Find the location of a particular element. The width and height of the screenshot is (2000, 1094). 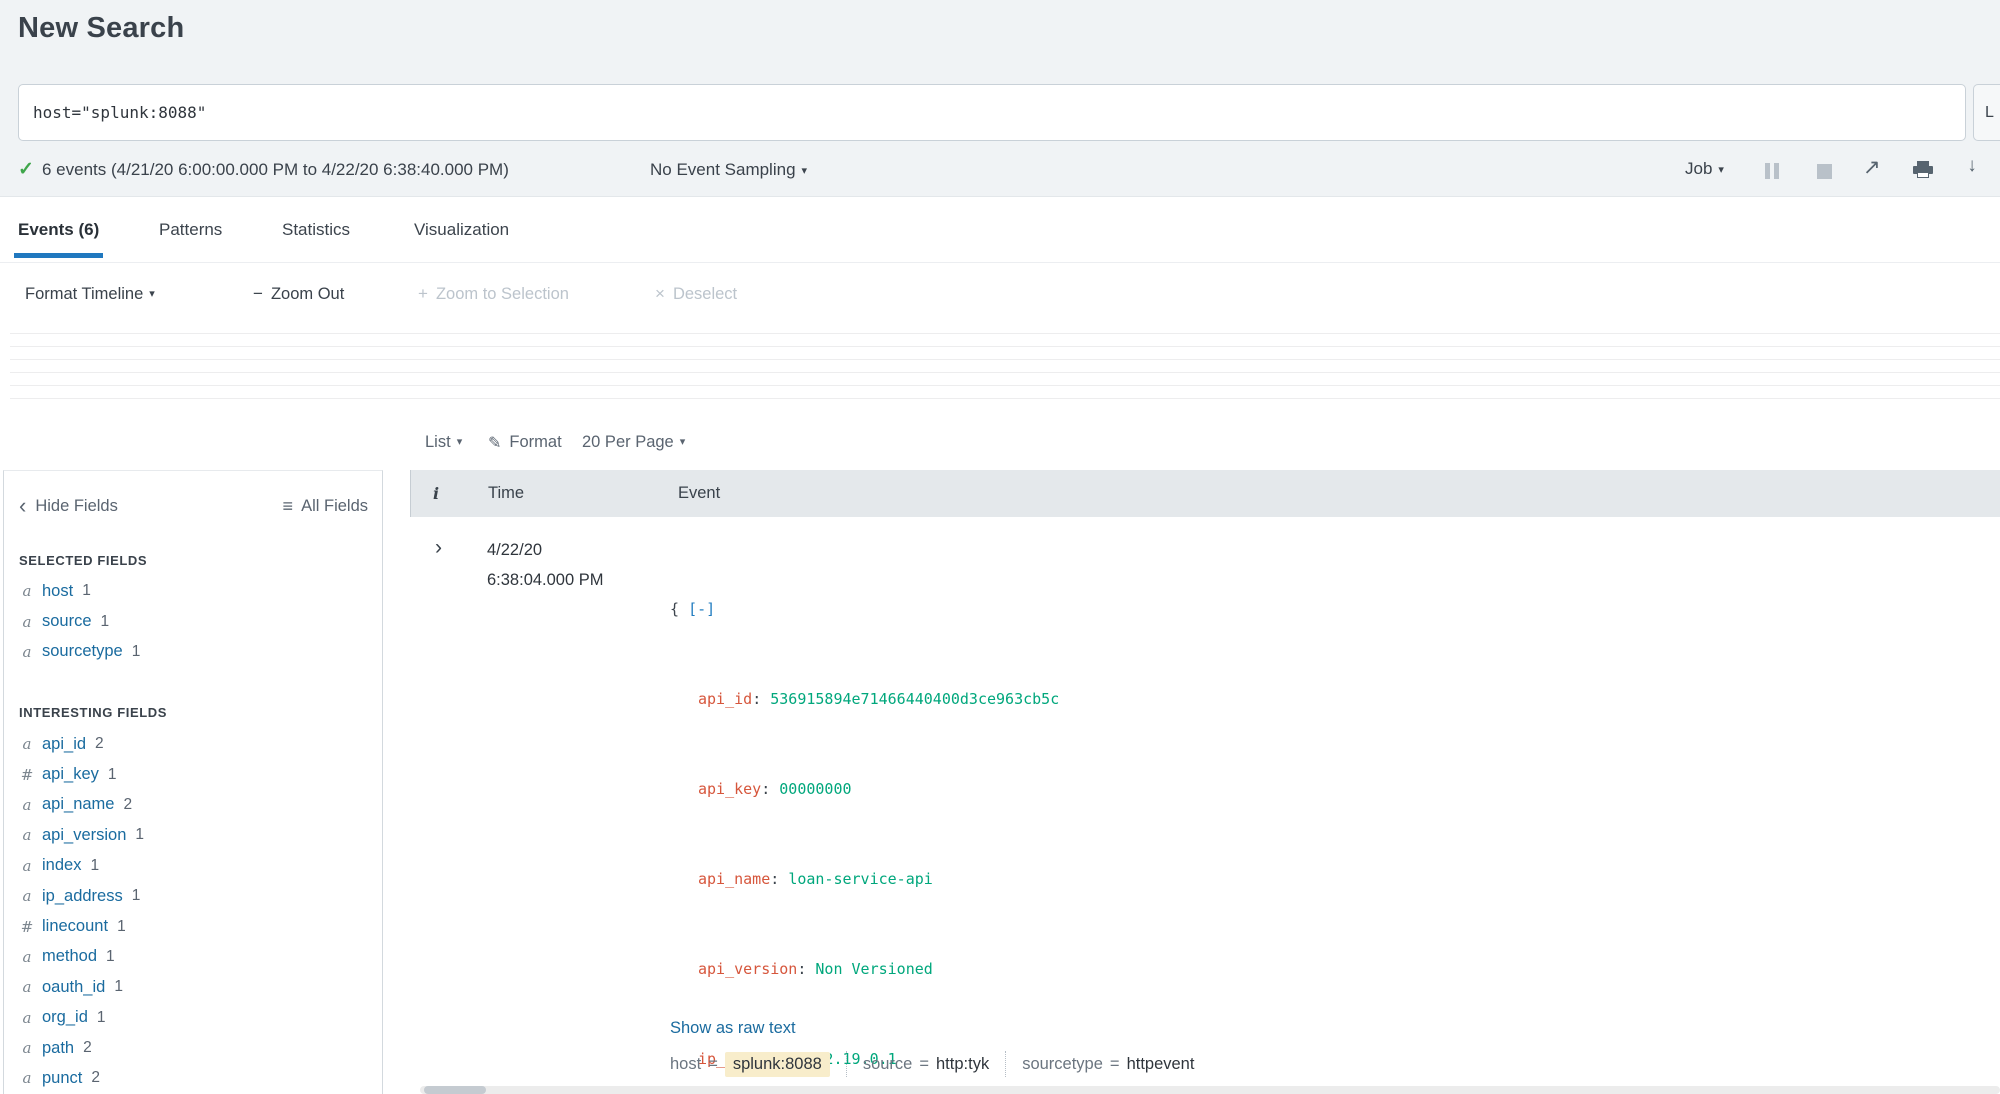

all-fields-button: ≡ All Fields is located at coordinates (325, 506).